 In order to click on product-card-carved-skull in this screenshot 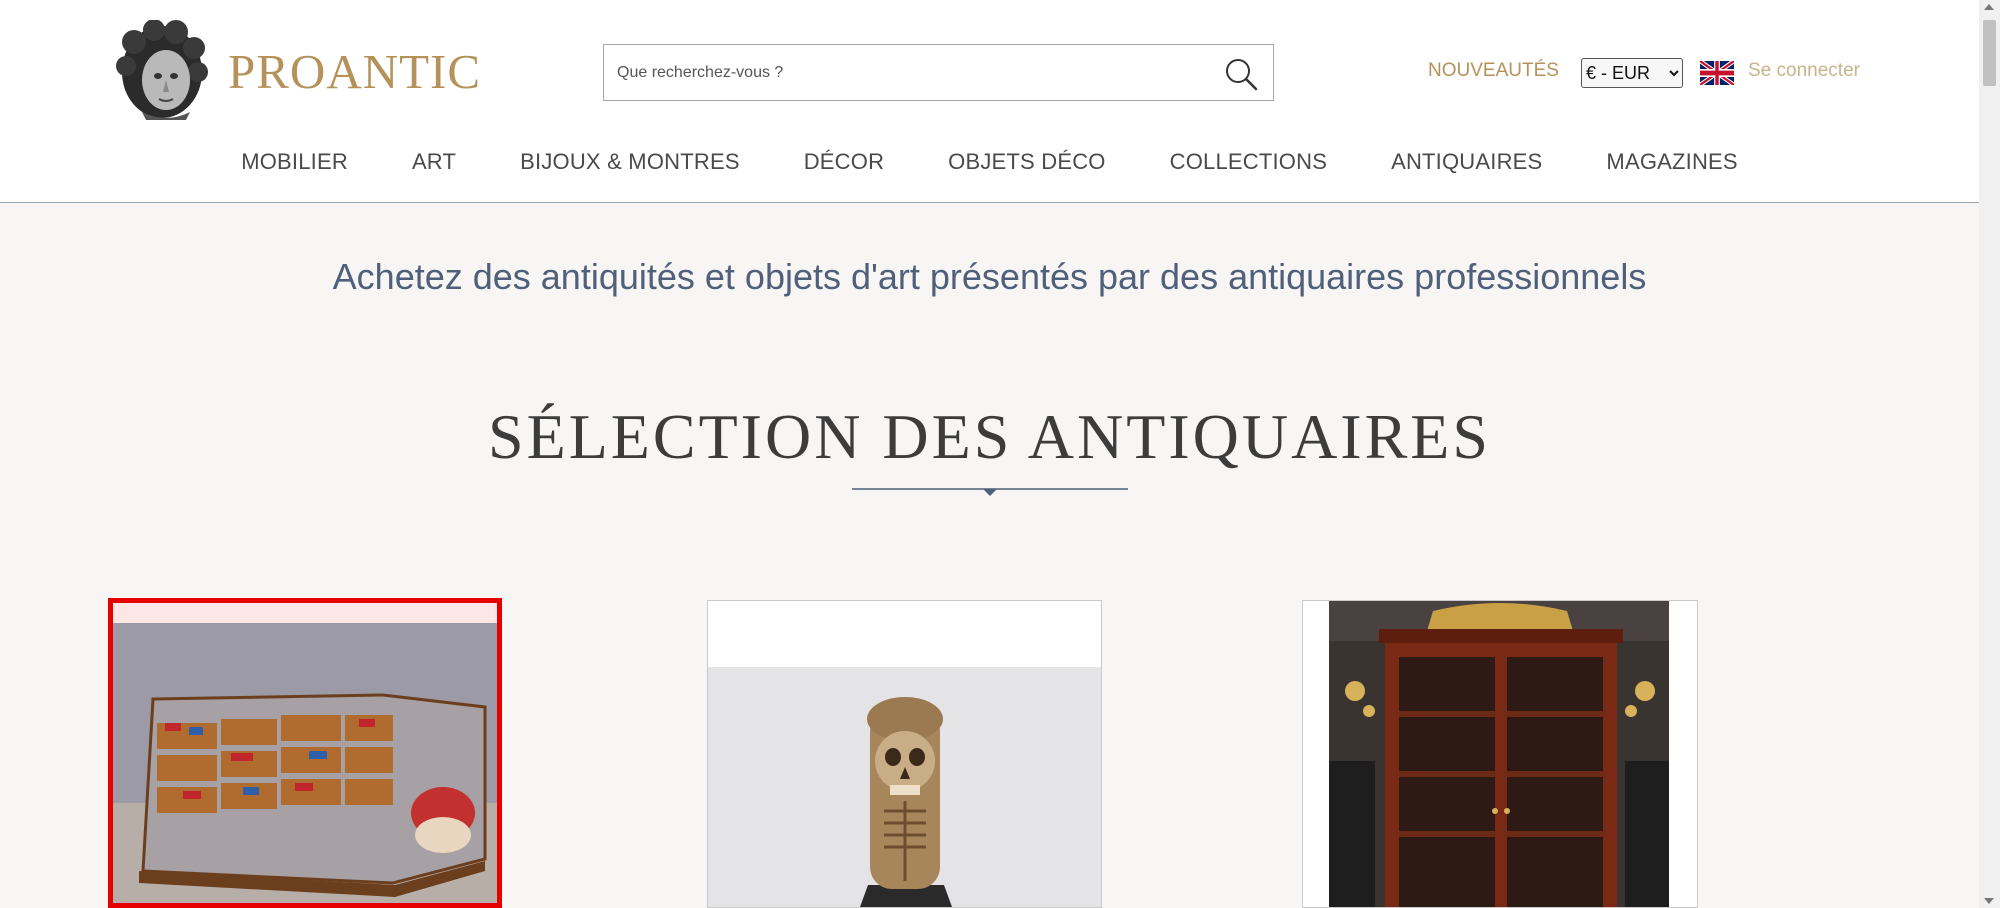, I will do `click(904, 754)`.